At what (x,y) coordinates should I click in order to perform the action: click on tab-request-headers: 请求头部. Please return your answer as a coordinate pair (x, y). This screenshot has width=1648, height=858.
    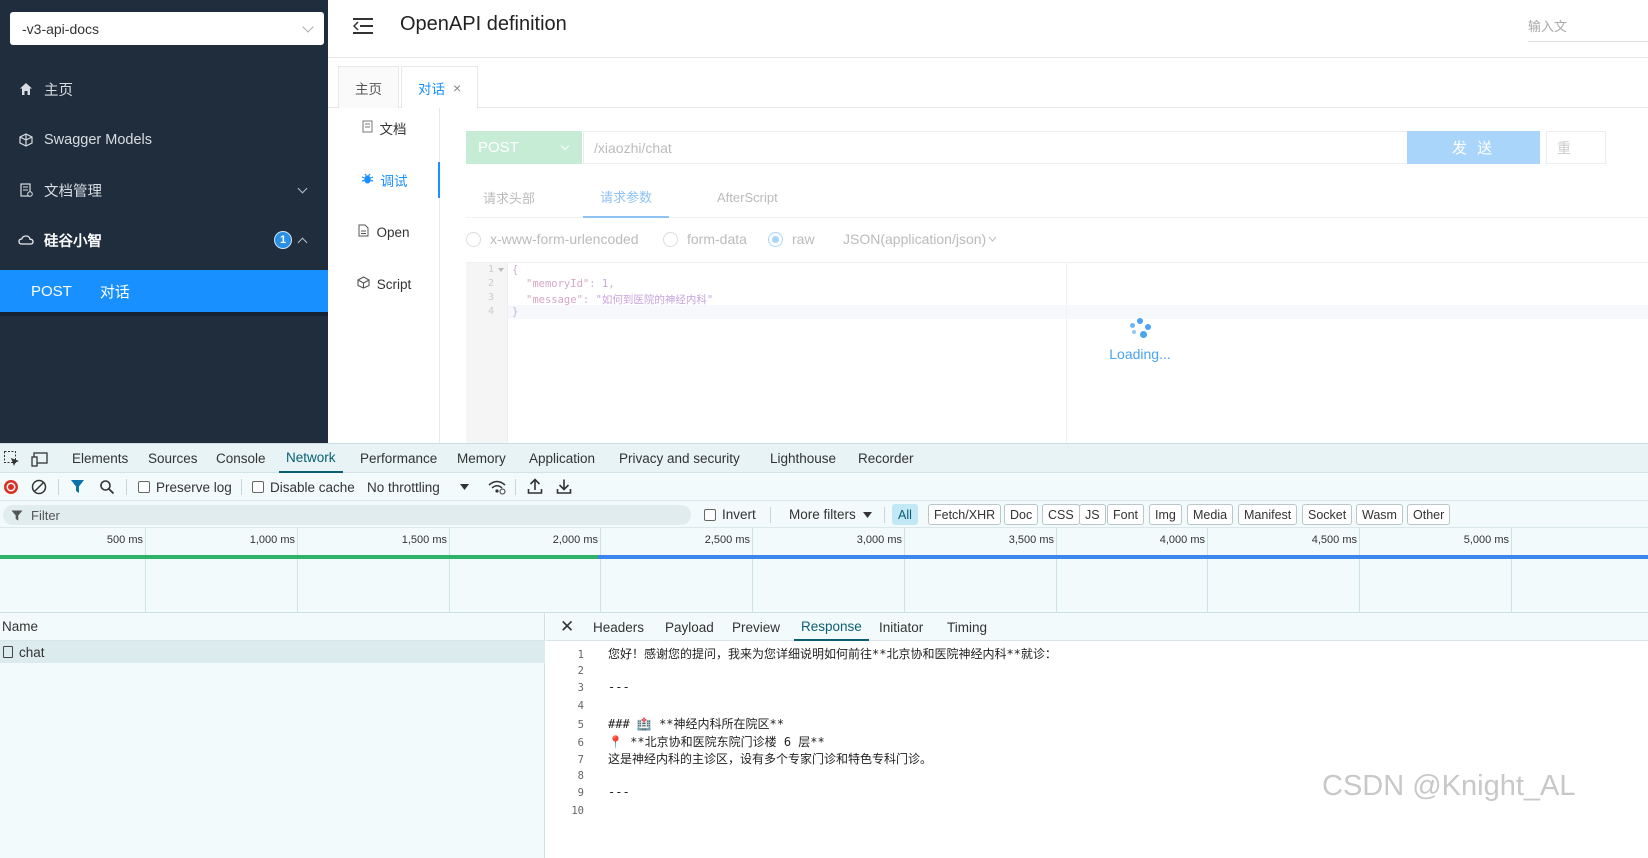
    Looking at the image, I should click on (509, 197).